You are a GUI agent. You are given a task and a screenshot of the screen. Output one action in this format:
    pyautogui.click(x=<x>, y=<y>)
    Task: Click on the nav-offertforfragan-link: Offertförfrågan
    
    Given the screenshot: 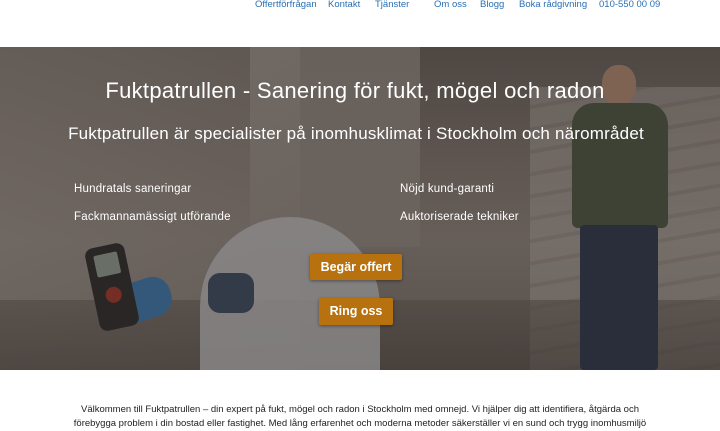 What is the action you would take?
    pyautogui.click(x=286, y=5)
    